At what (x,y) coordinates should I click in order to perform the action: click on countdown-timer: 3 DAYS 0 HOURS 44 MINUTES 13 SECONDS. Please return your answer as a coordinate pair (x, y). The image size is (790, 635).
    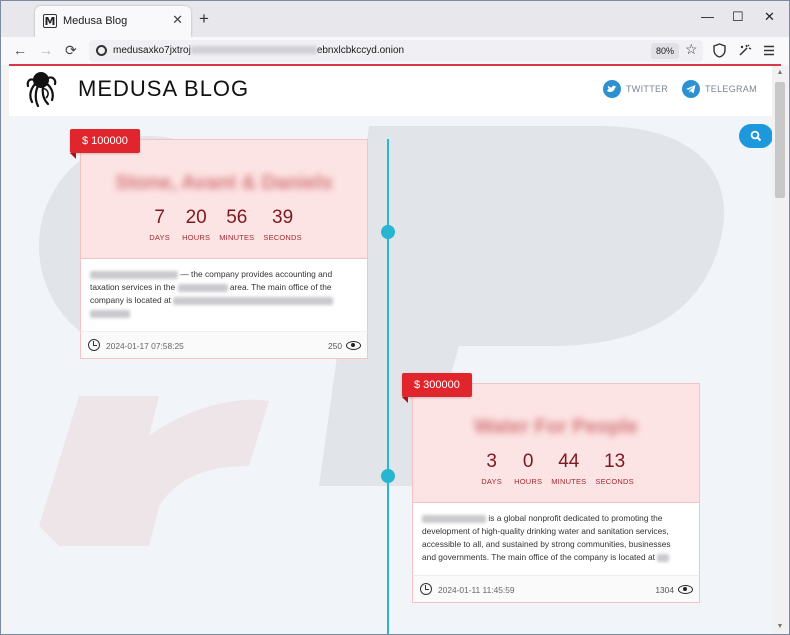
    Looking at the image, I should click on (556, 468).